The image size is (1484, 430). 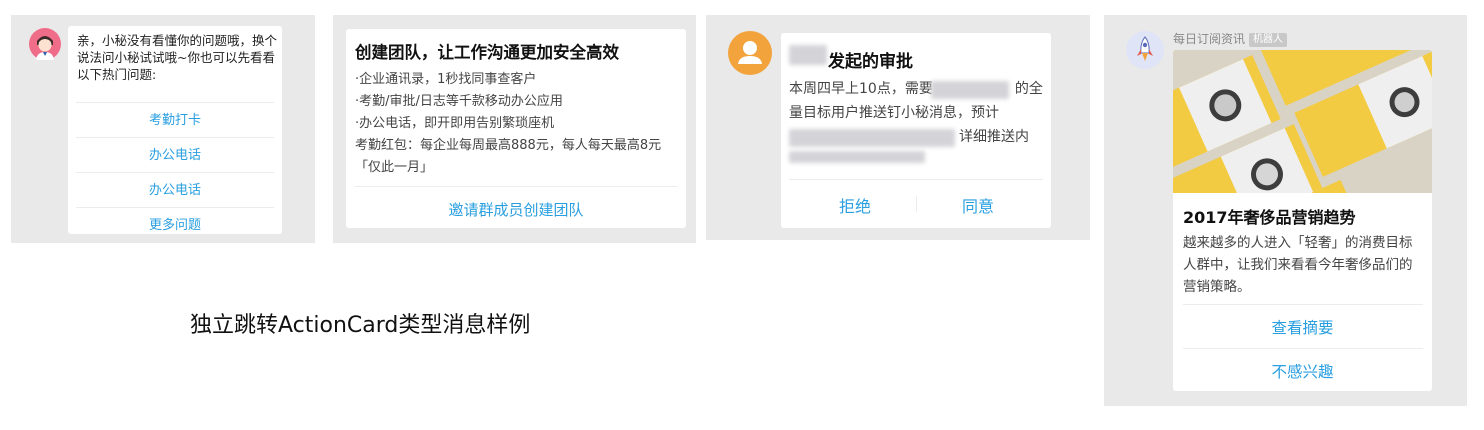 I want to click on cover-image-icon, so click(x=1302, y=121).